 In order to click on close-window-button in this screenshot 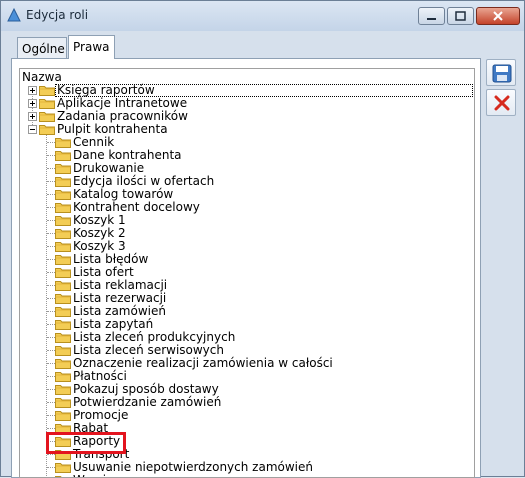, I will do `click(498, 16)`.